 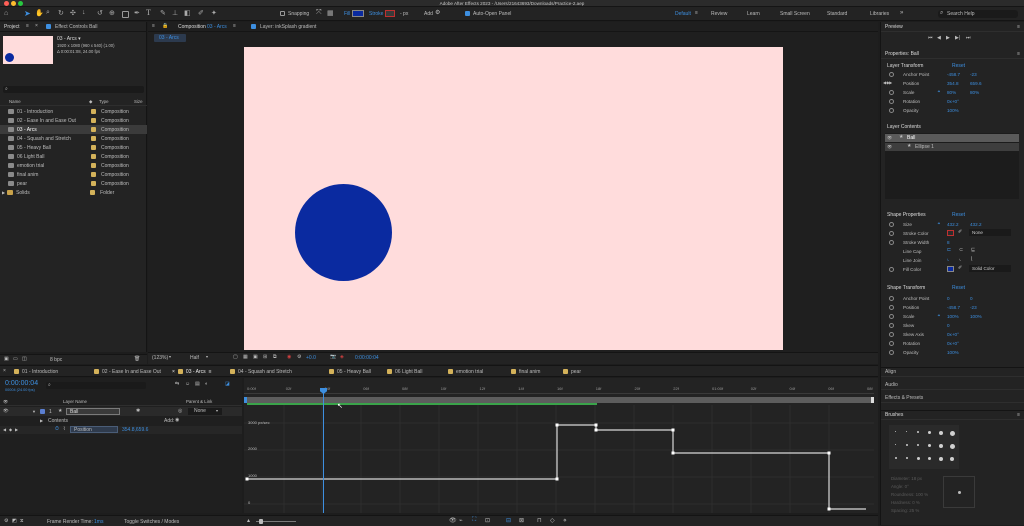 What do you see at coordinates (948, 38) in the screenshot?
I see `play-icon: ▶` at bounding box center [948, 38].